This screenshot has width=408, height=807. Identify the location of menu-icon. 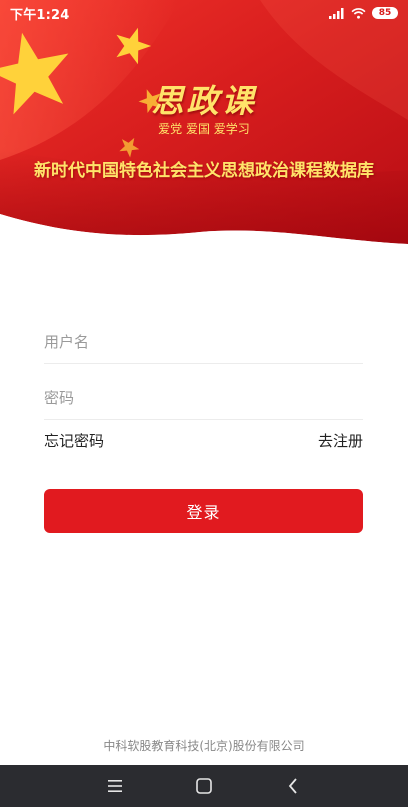
(114, 786).